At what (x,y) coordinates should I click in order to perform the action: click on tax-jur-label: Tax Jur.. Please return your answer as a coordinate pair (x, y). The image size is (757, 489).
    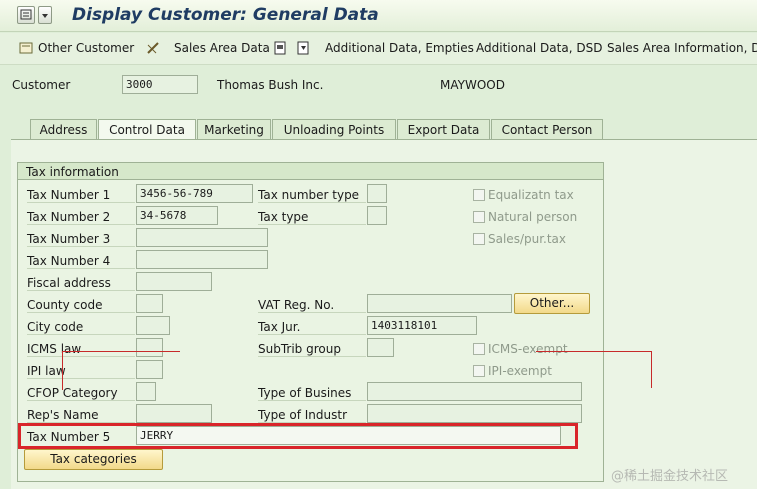
    Looking at the image, I should click on (312, 327).